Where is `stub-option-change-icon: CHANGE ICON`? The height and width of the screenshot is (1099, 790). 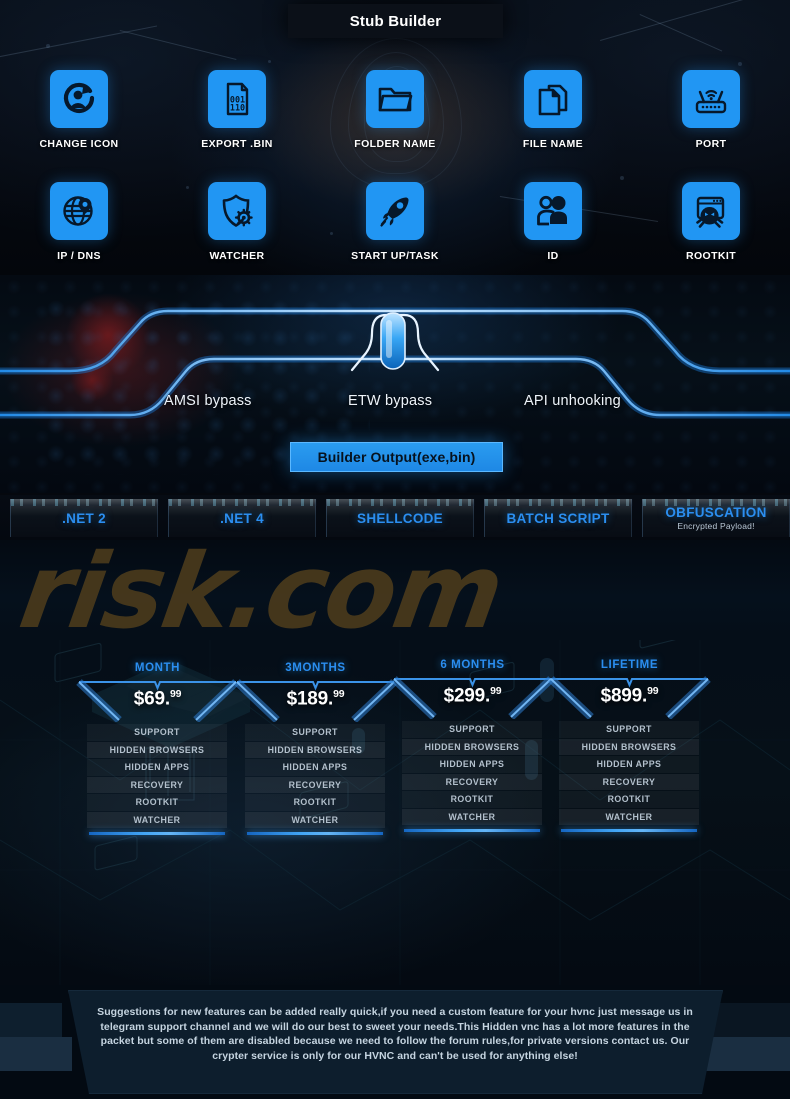 stub-option-change-icon: CHANGE ICON is located at coordinates (79, 110).